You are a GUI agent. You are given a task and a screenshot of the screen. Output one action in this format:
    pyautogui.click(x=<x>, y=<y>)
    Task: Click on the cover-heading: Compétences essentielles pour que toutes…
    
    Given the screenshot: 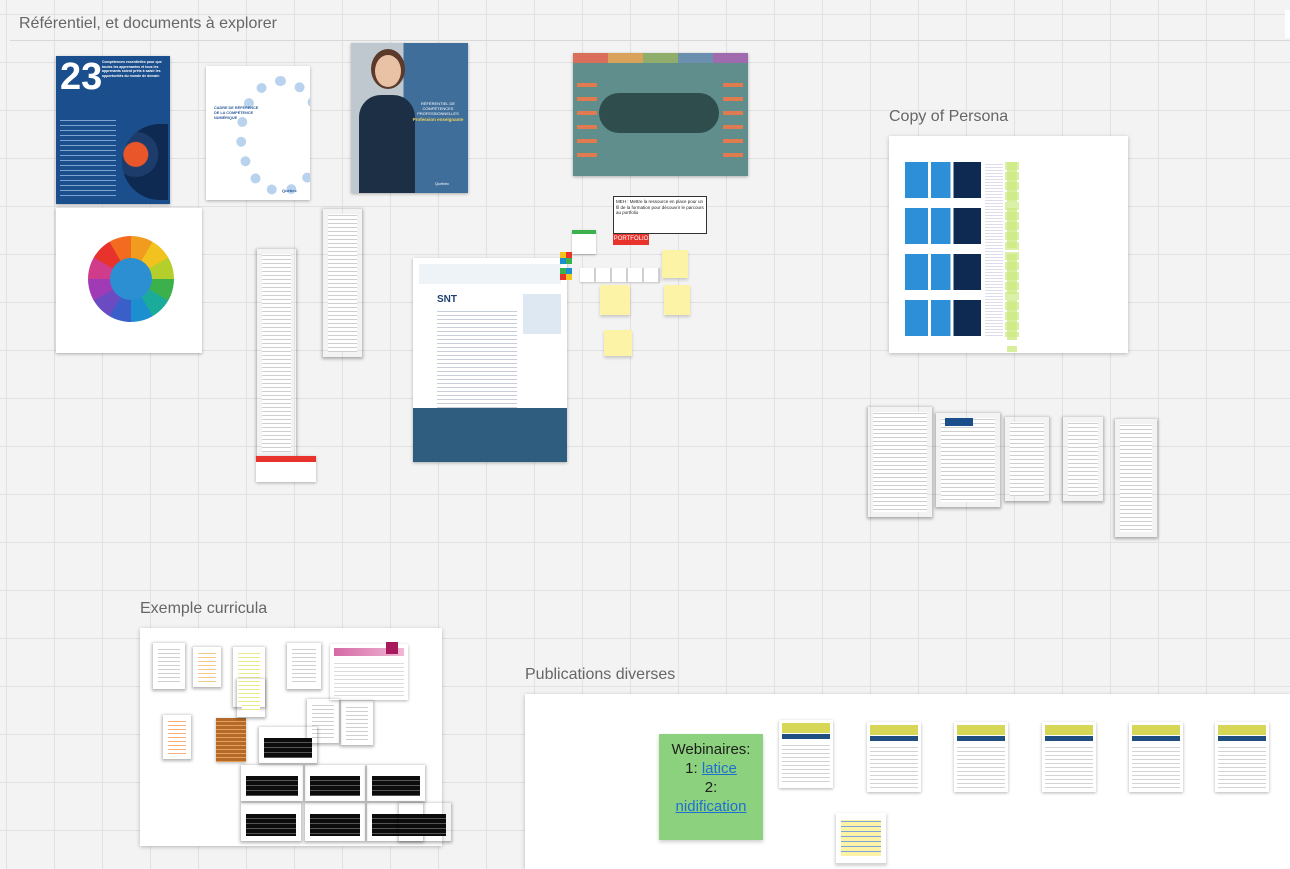 What is the action you would take?
    pyautogui.click(x=132, y=69)
    